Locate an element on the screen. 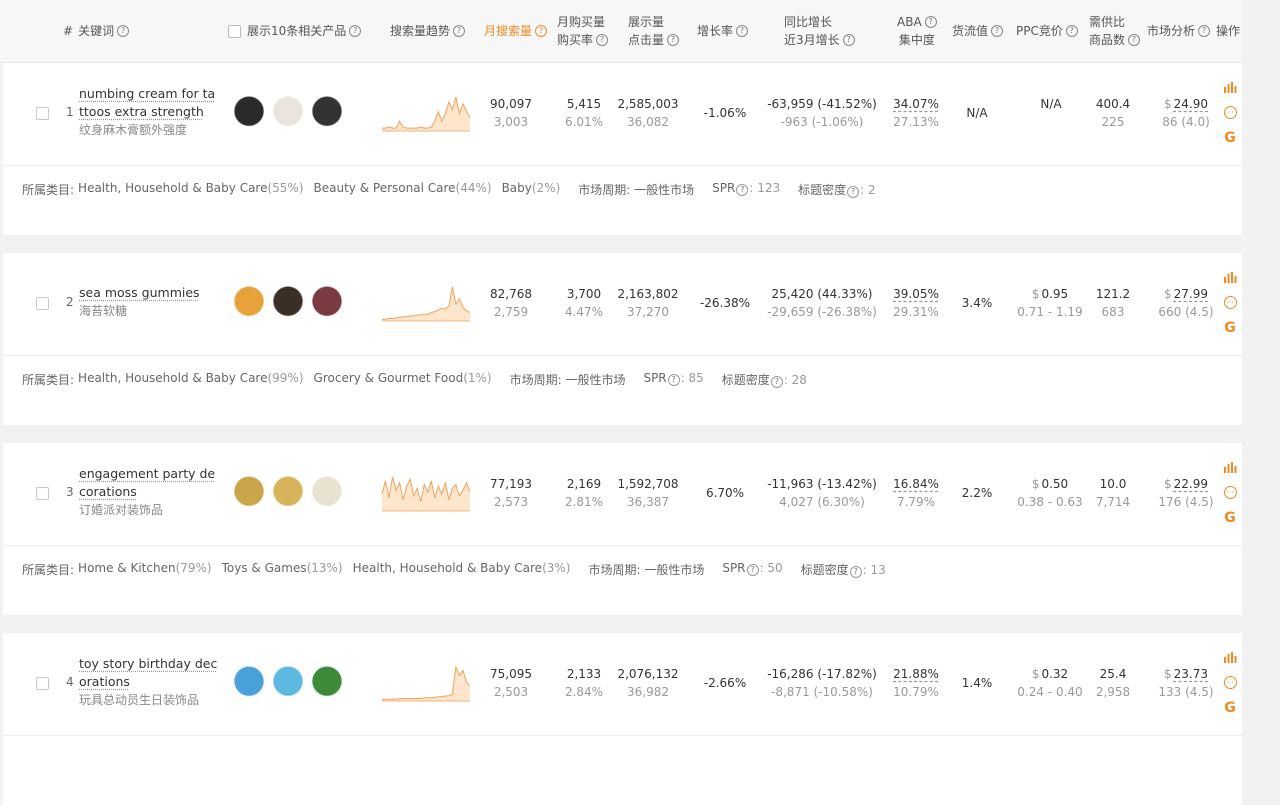 The image size is (1280, 805). aba-cell: 39.05% 29.31% is located at coordinates (916, 303).